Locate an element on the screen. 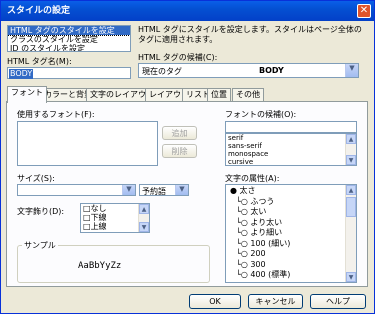 This screenshot has height=314, width=375. tree-item: └○ 太い is located at coordinates (286, 212).